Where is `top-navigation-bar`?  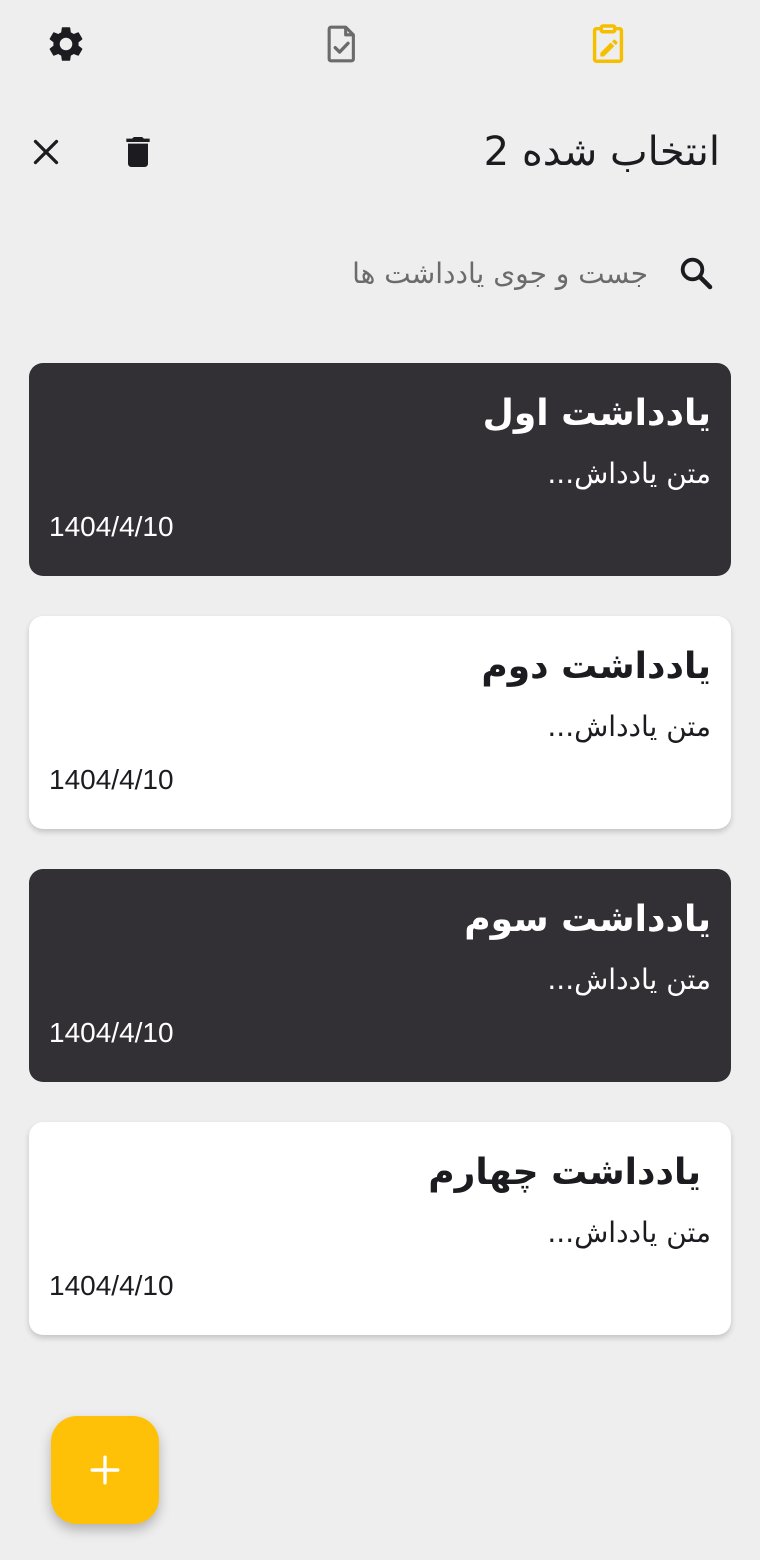
top-navigation-bar is located at coordinates (380, 45).